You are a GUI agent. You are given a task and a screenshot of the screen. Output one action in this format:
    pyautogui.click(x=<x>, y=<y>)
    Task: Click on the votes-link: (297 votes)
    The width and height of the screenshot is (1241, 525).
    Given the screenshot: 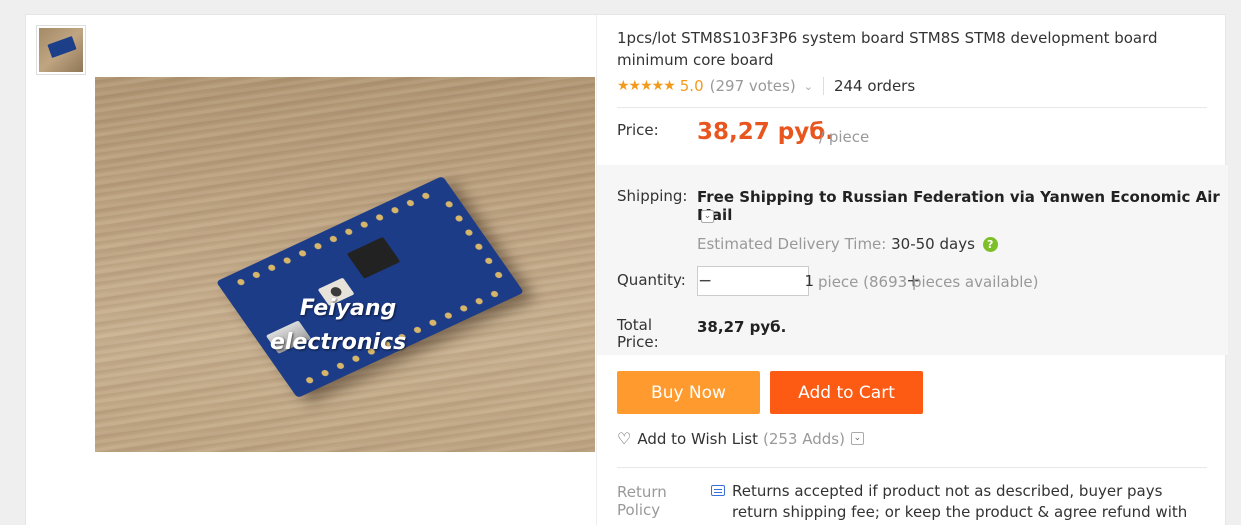 What is the action you would take?
    pyautogui.click(x=753, y=86)
    